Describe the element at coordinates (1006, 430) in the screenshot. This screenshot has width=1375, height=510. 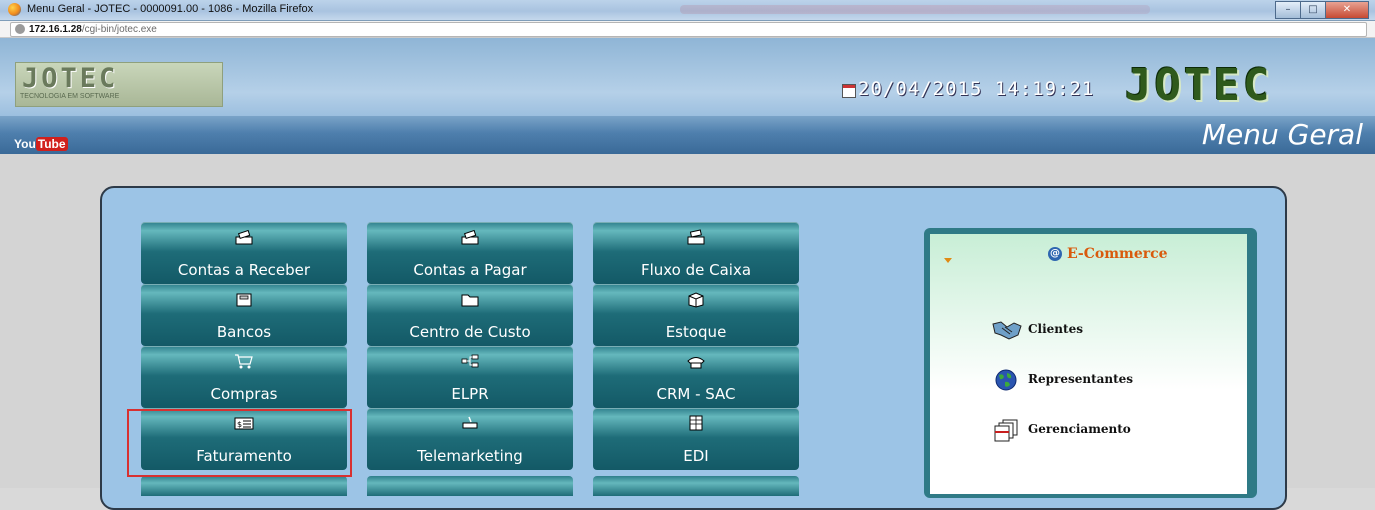
I see `documents-icon` at that location.